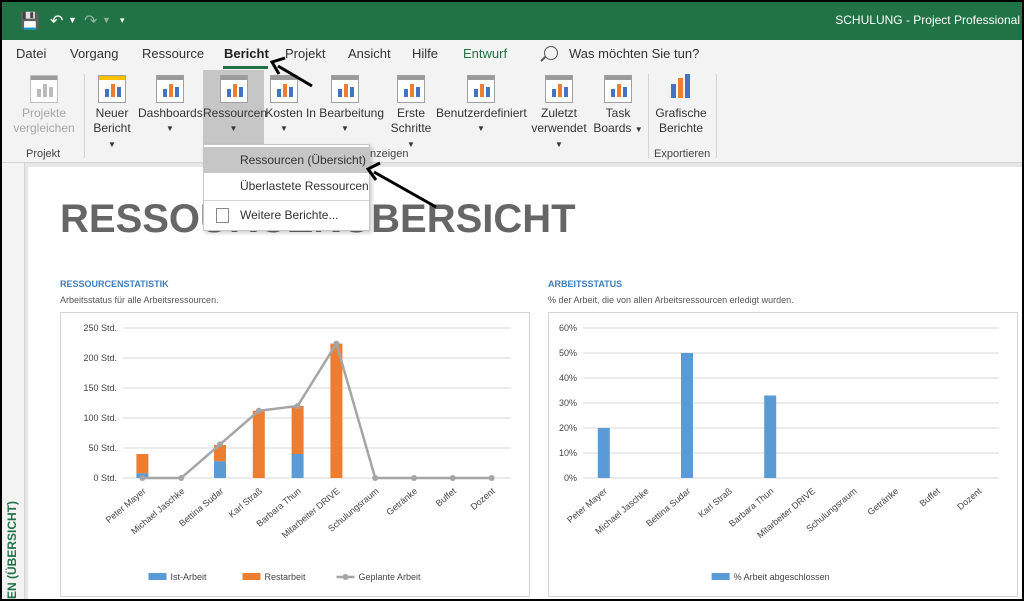  I want to click on arrow-to-bericht-tab, so click(291, 72).